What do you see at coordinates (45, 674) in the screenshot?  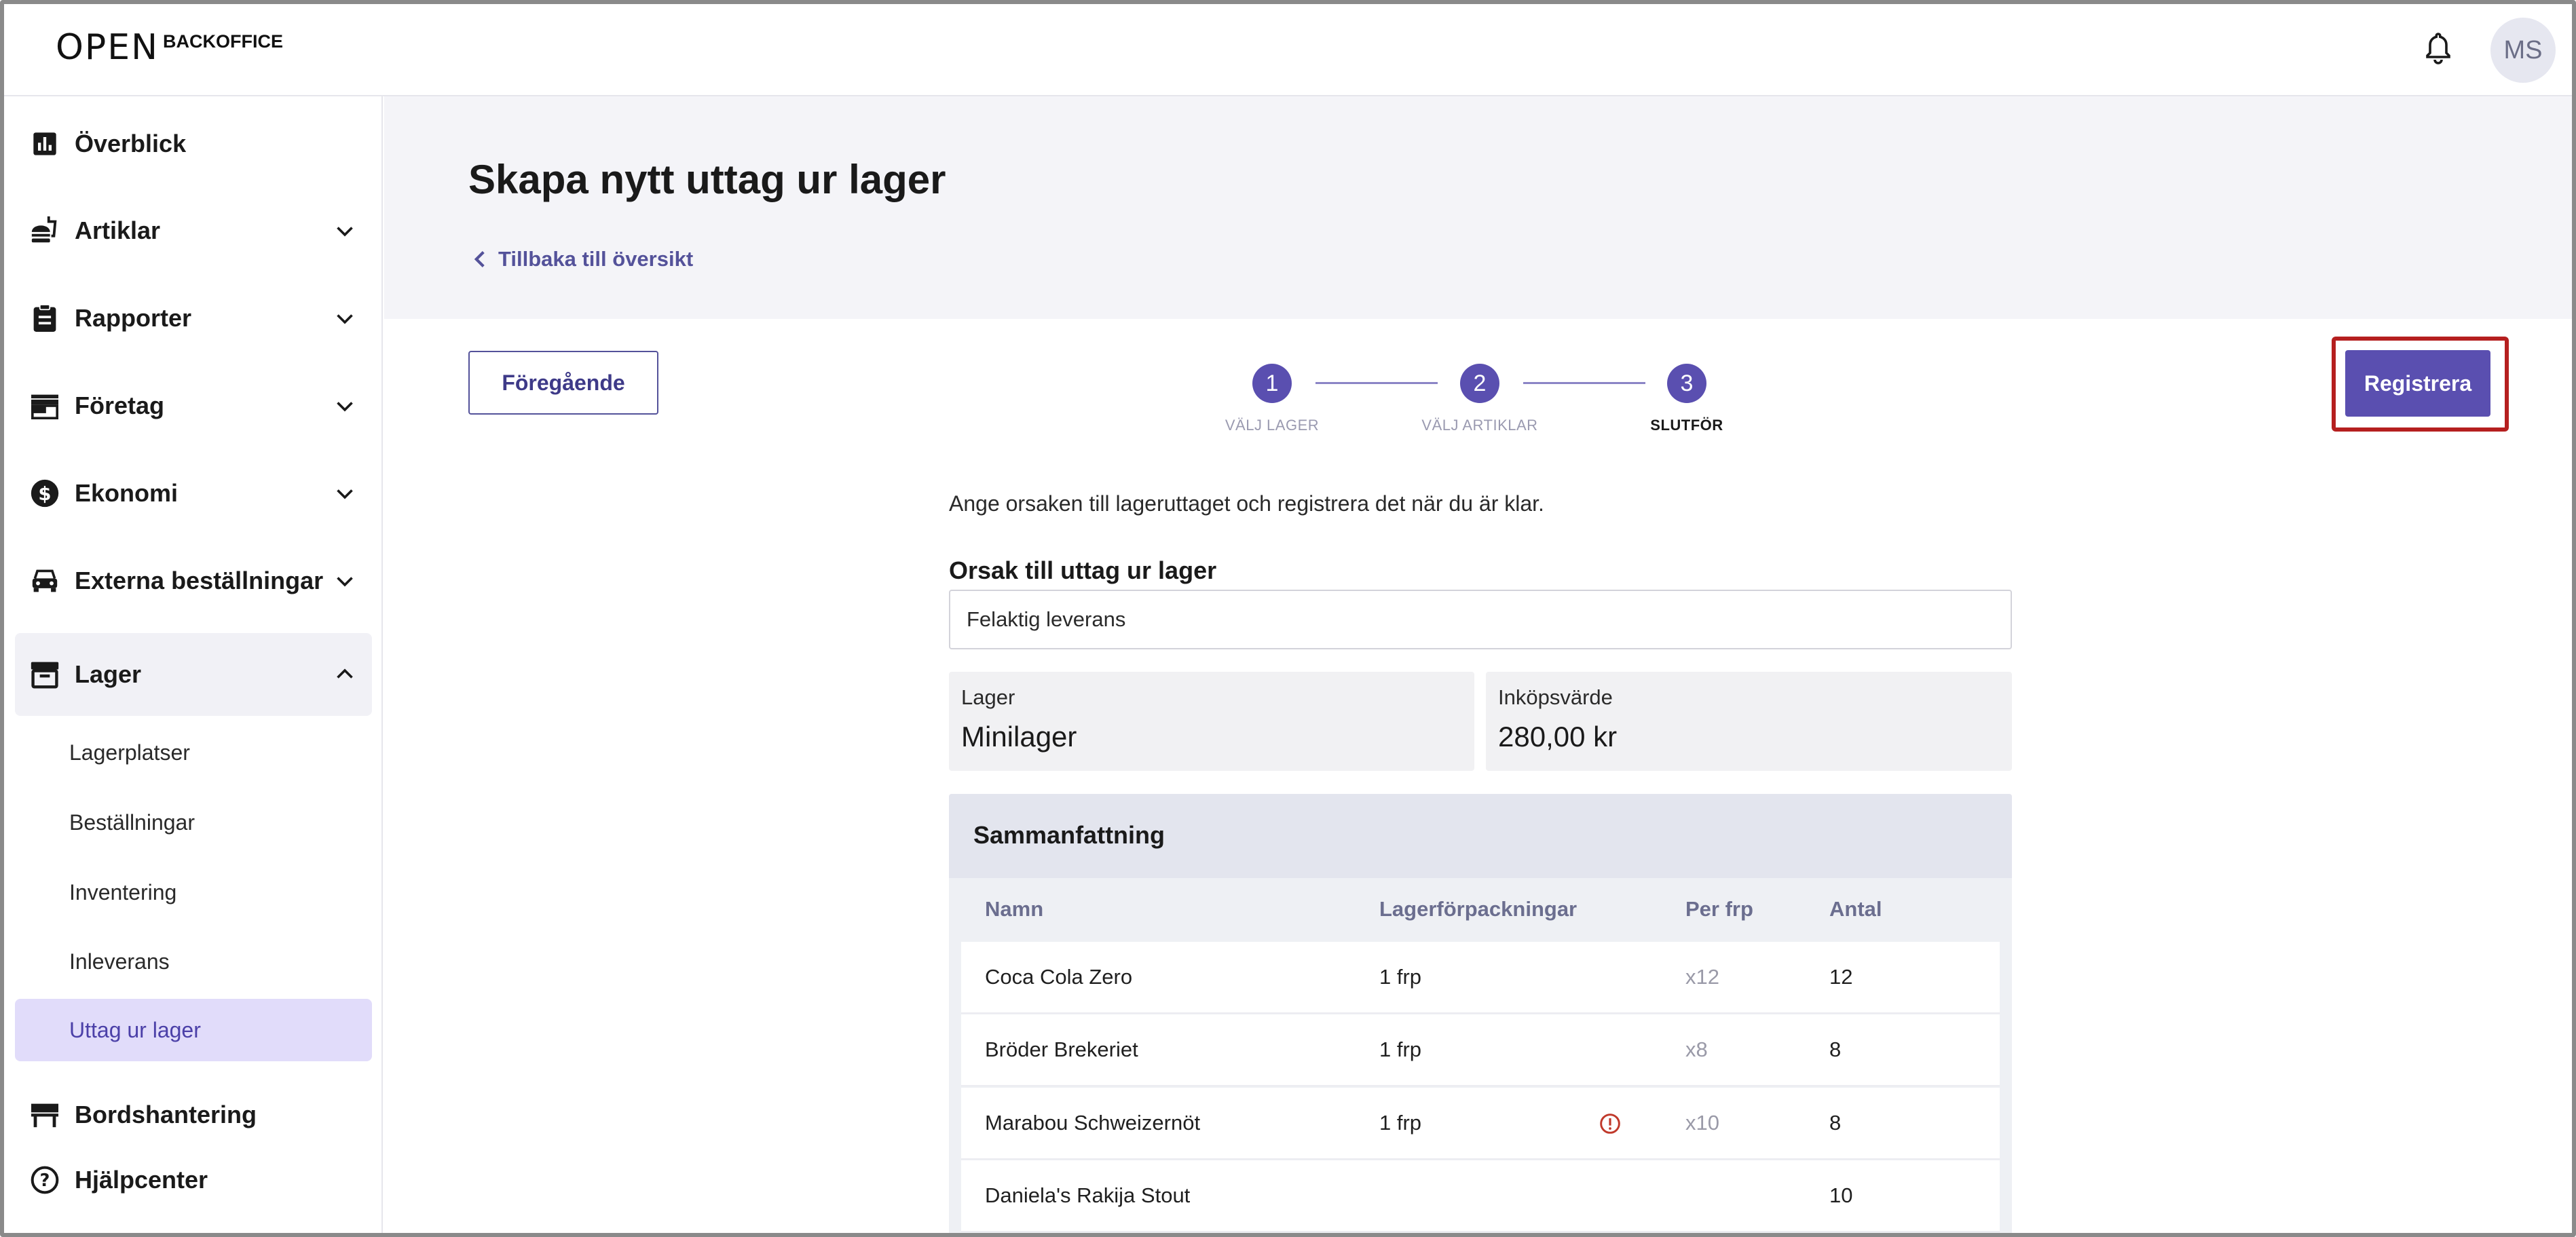 I see `archive-icon` at bounding box center [45, 674].